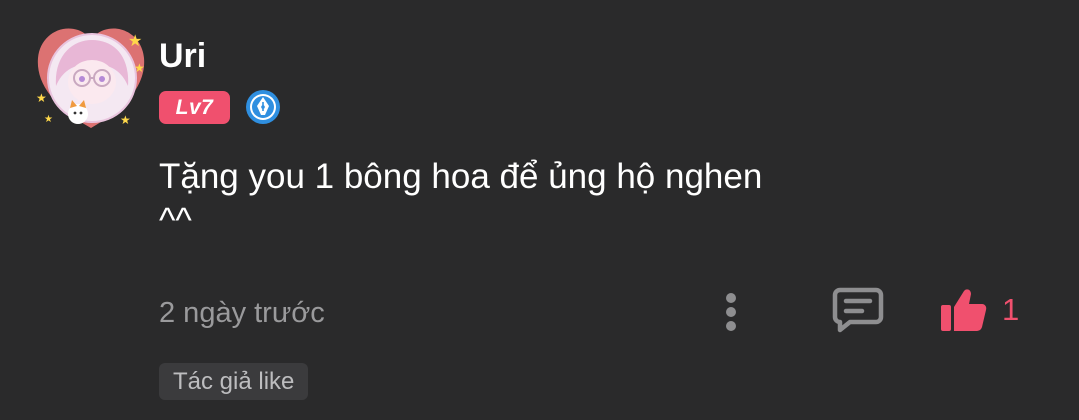 The image size is (1079, 420). What do you see at coordinates (461, 176) in the screenshot?
I see `comment-text-line-1: Tặng you 1 bông hoa để ủng hộ nghen` at bounding box center [461, 176].